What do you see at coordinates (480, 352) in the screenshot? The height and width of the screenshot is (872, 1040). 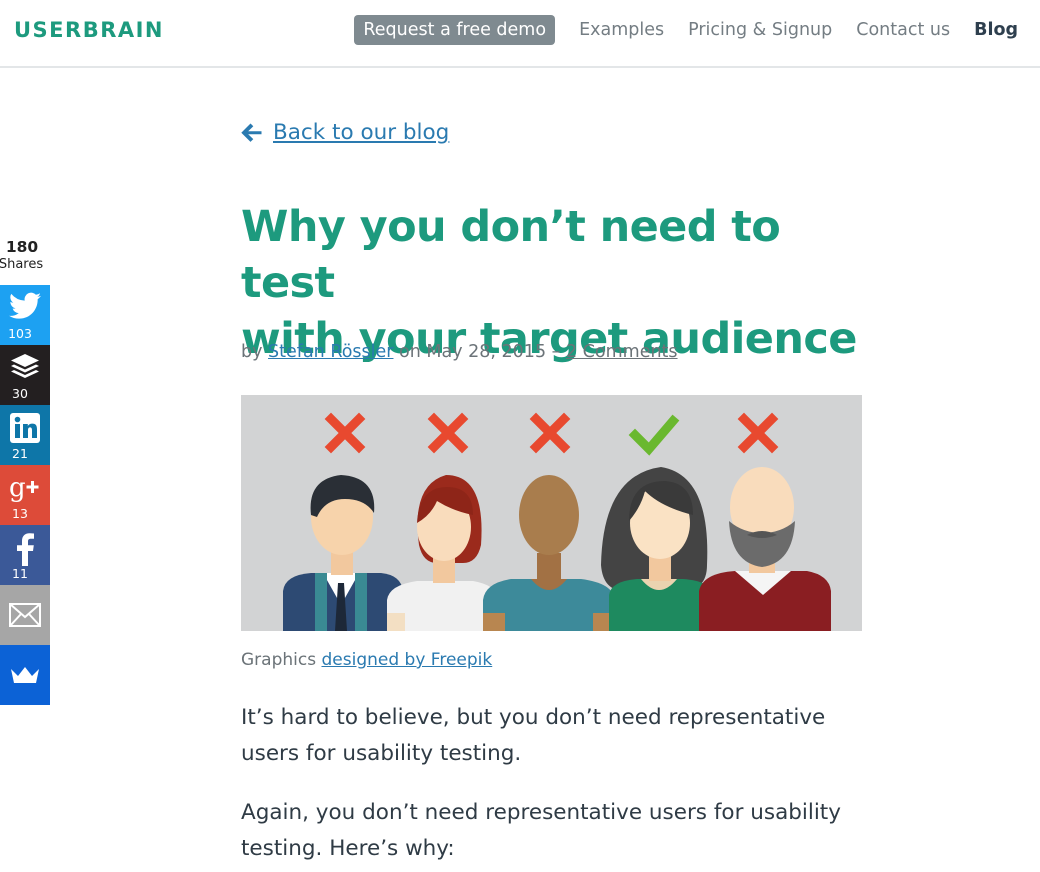 I see `byline-date: on May 28, 2015 –` at bounding box center [480, 352].